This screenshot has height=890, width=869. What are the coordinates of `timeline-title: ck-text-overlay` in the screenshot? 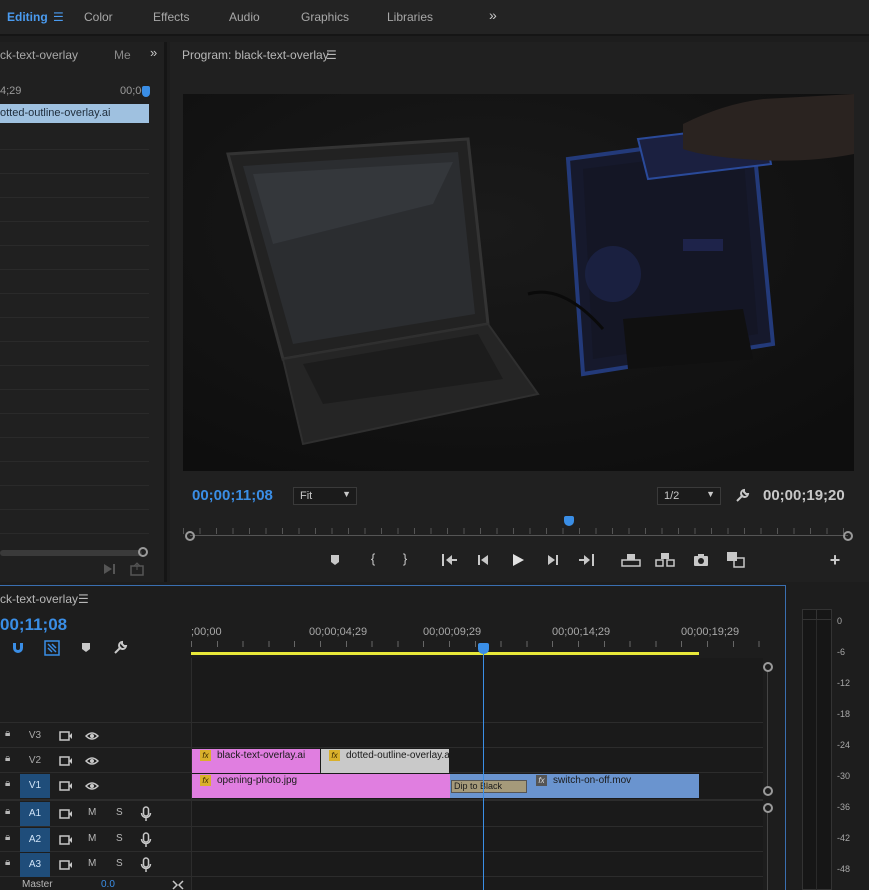 It's located at (39, 599).